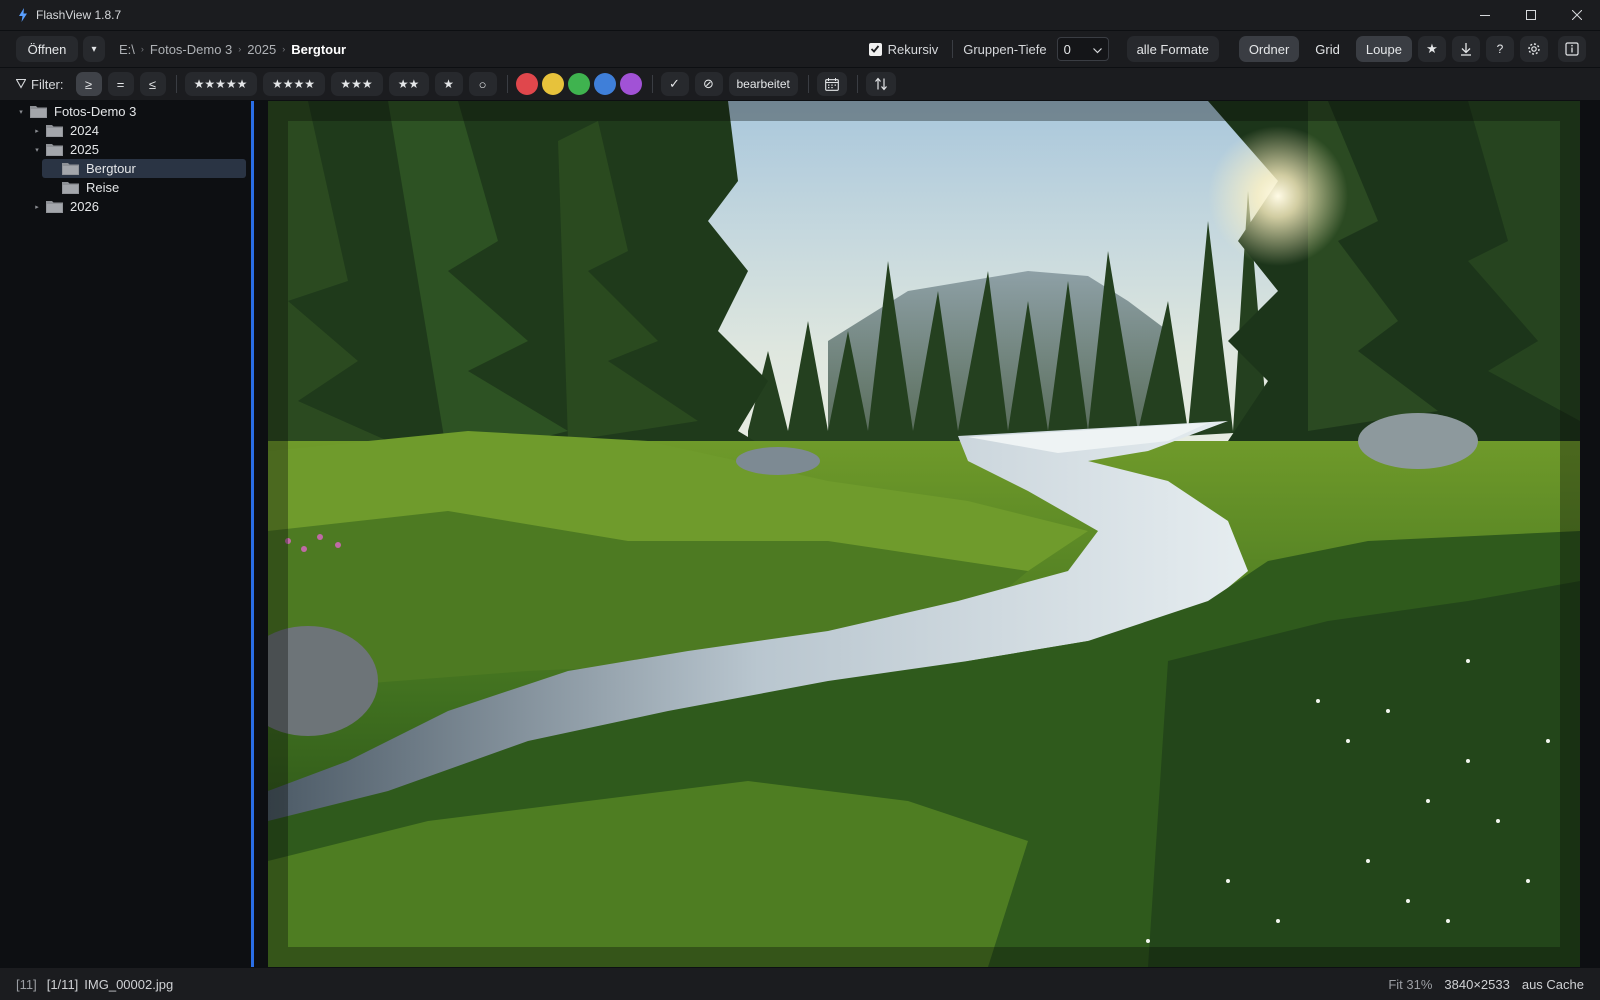 The width and height of the screenshot is (1600, 1000). I want to click on rating-3-button: ★★★, so click(356, 84).